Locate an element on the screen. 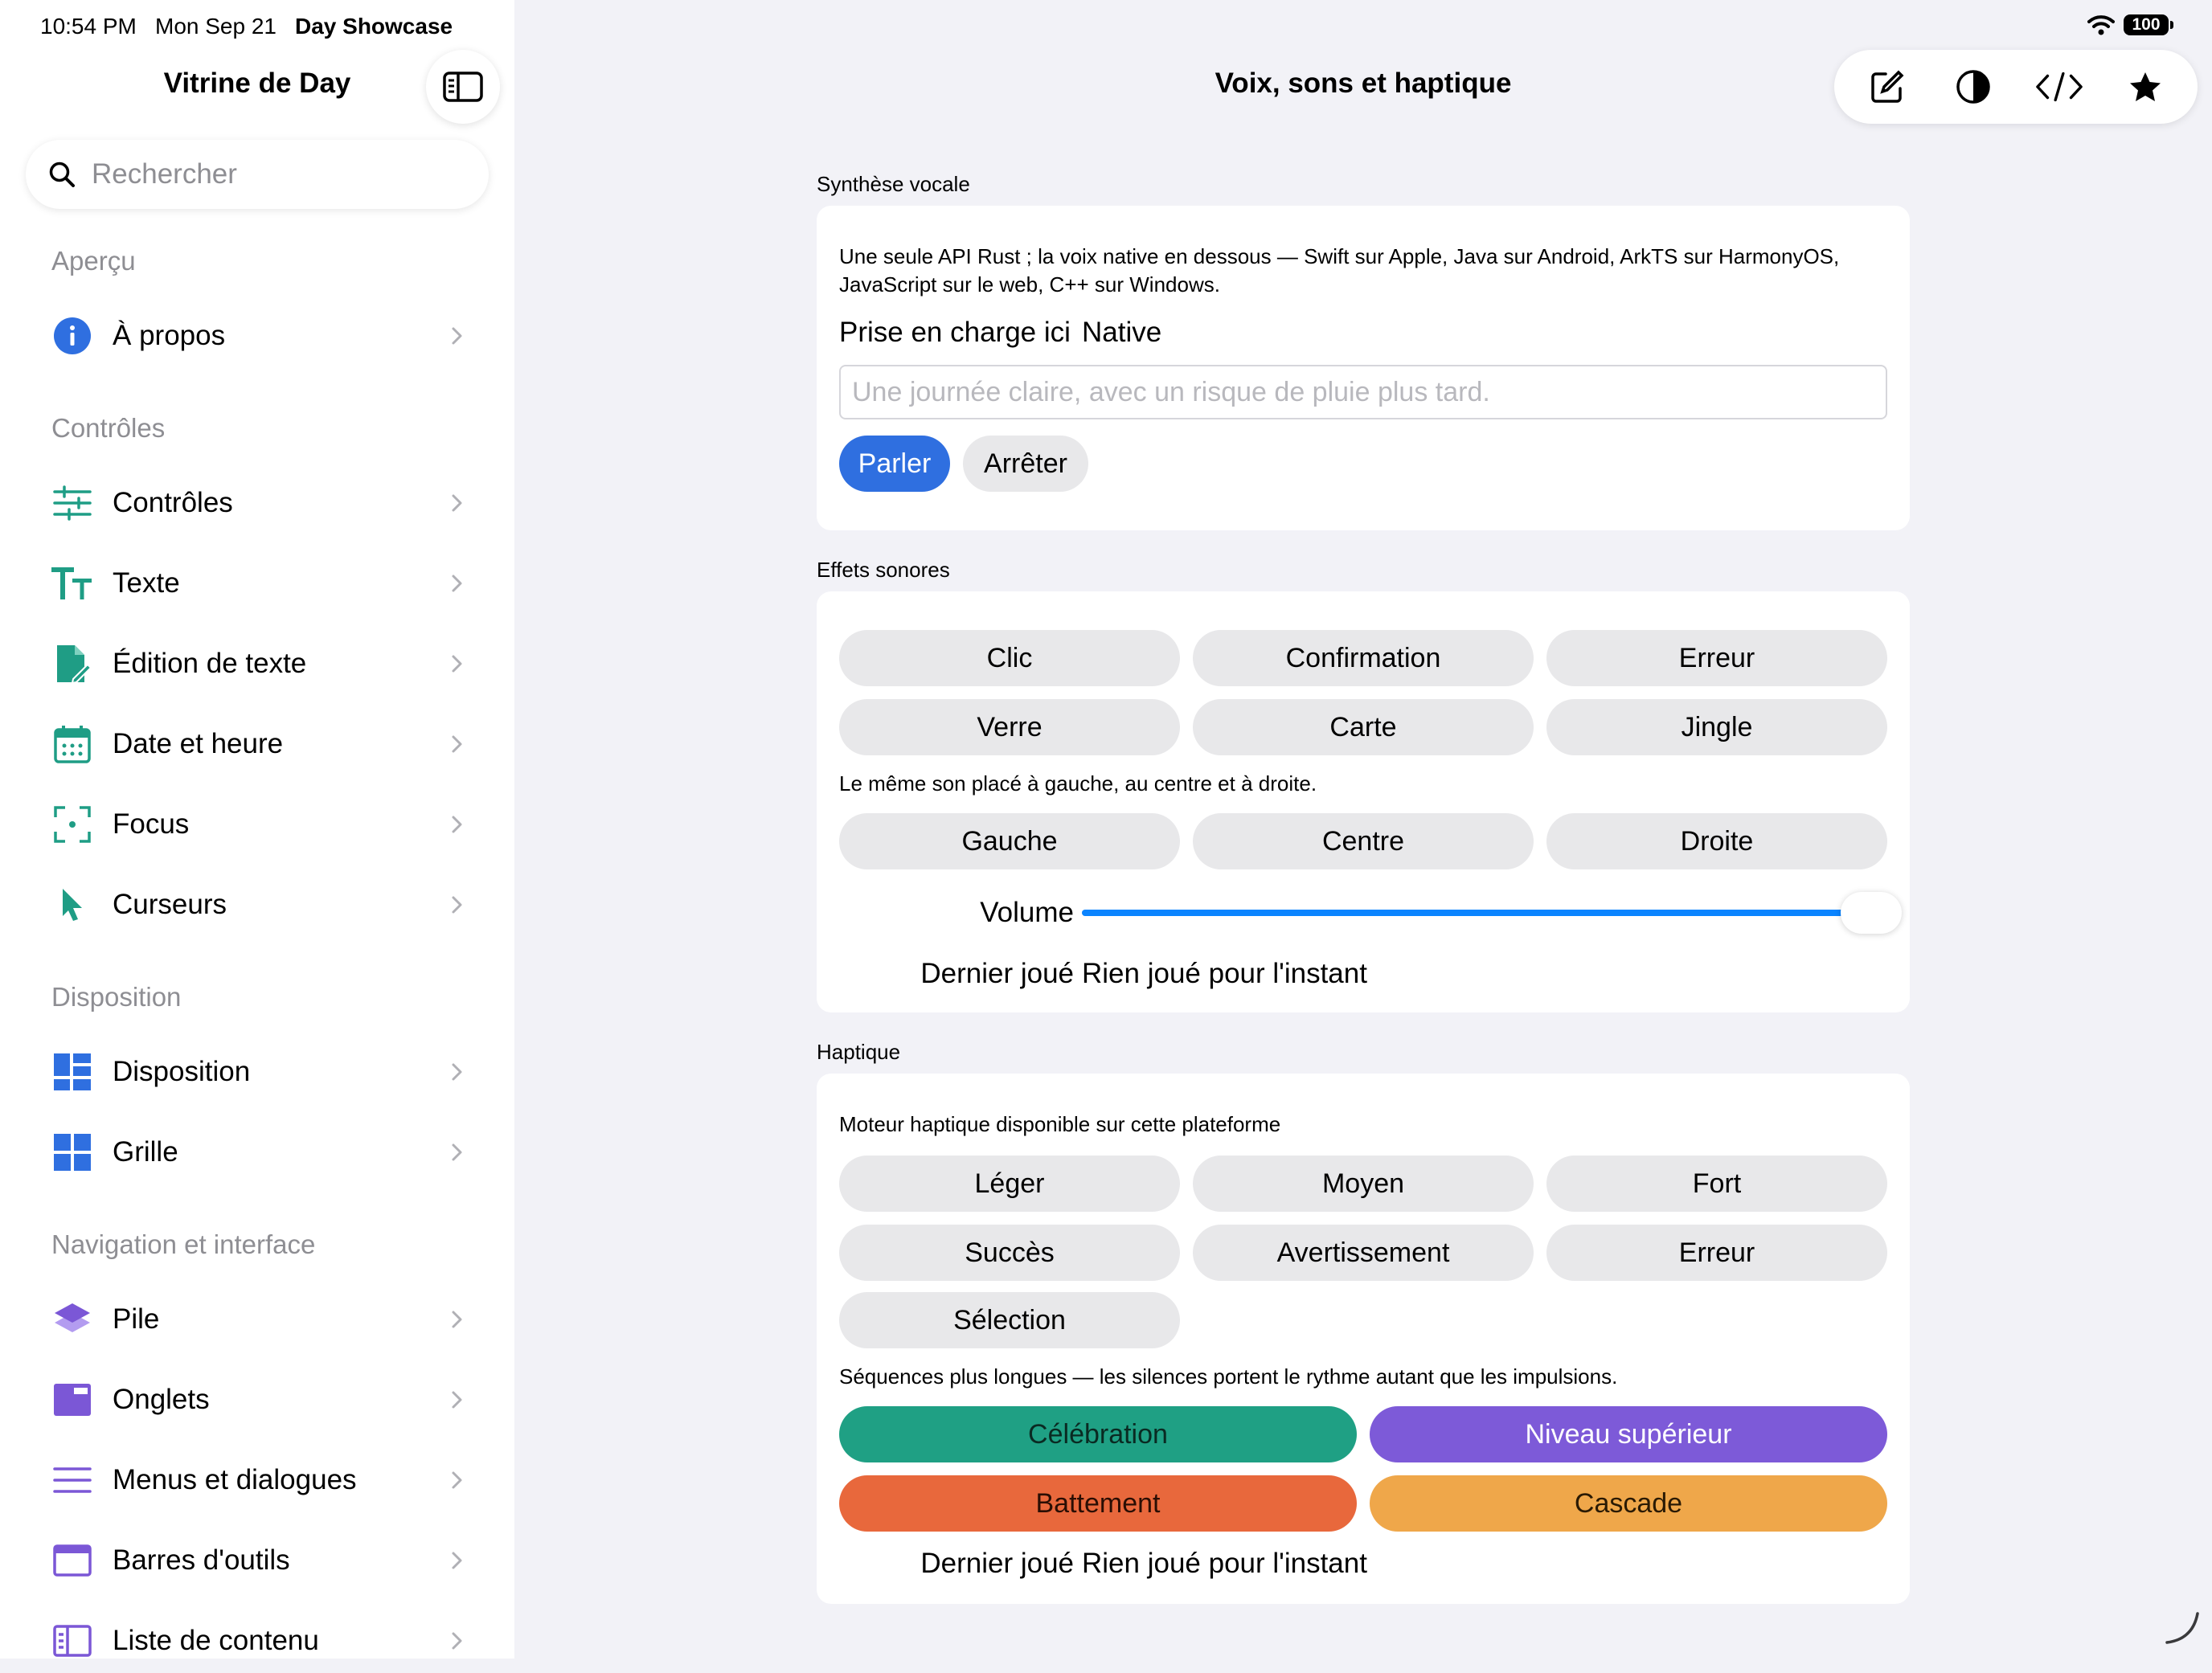 Image resolution: width=2212 pixels, height=1673 pixels. sound-glass-button: Verre is located at coordinates (1010, 727).